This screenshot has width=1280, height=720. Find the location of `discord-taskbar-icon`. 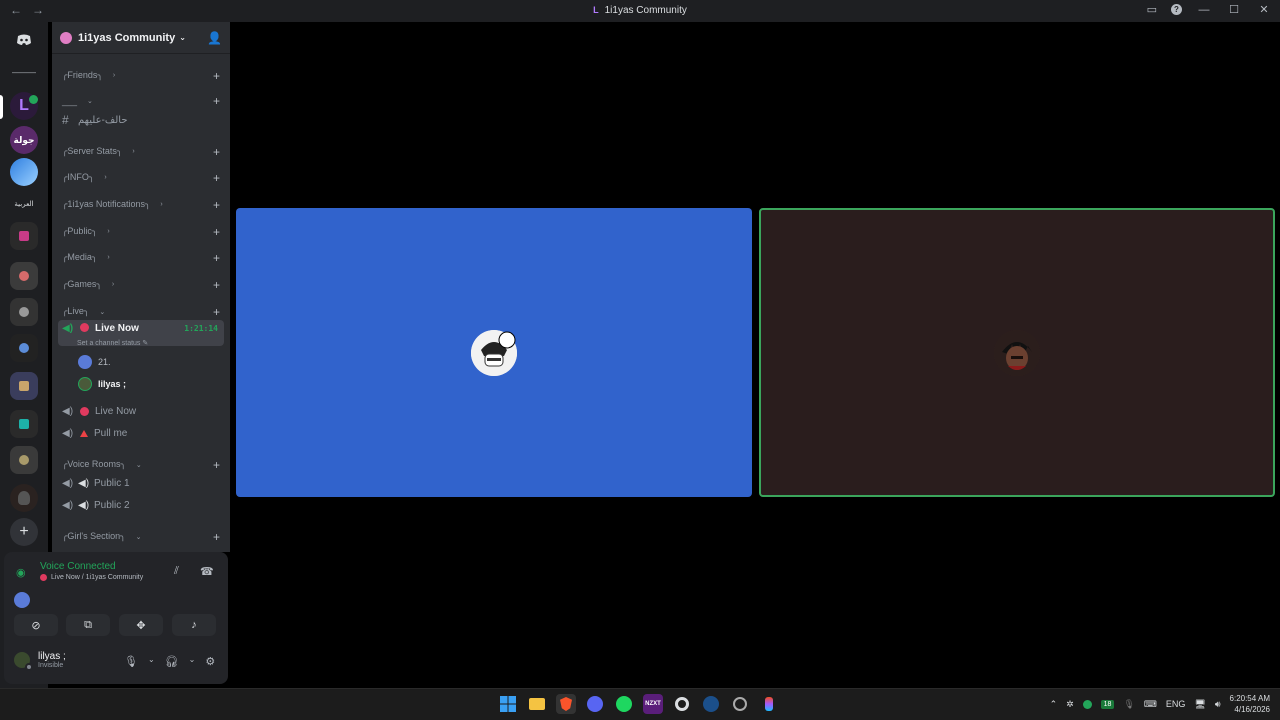

discord-taskbar-icon is located at coordinates (595, 704).